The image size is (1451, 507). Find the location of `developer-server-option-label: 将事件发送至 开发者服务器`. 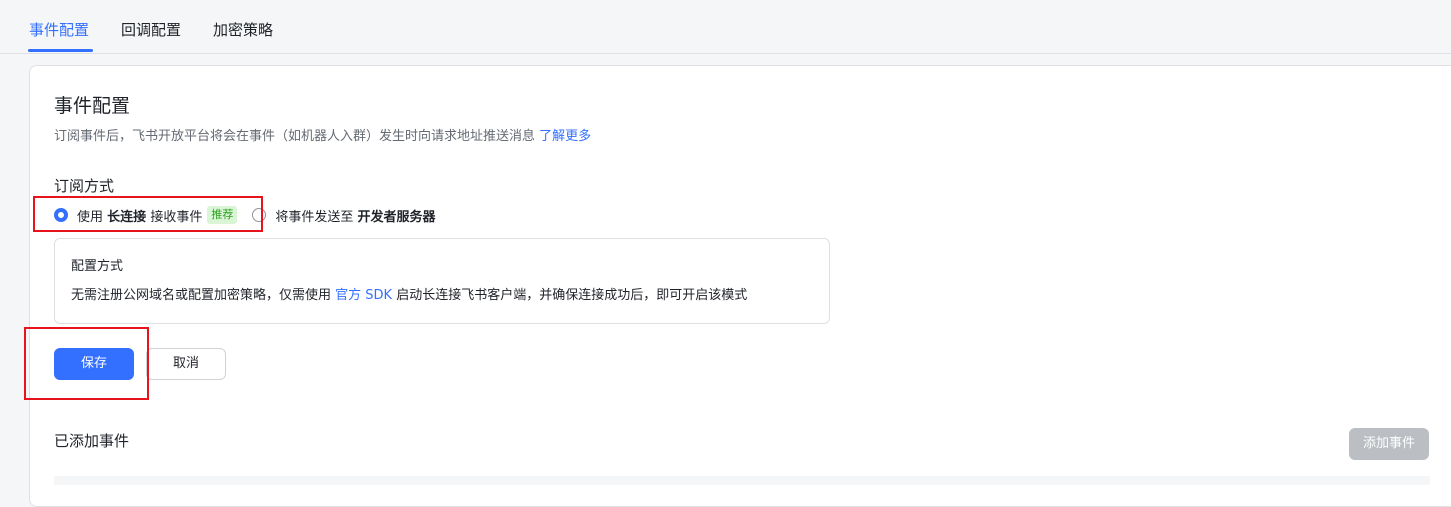

developer-server-option-label: 将事件发送至 开发者服务器 is located at coordinates (355, 215).